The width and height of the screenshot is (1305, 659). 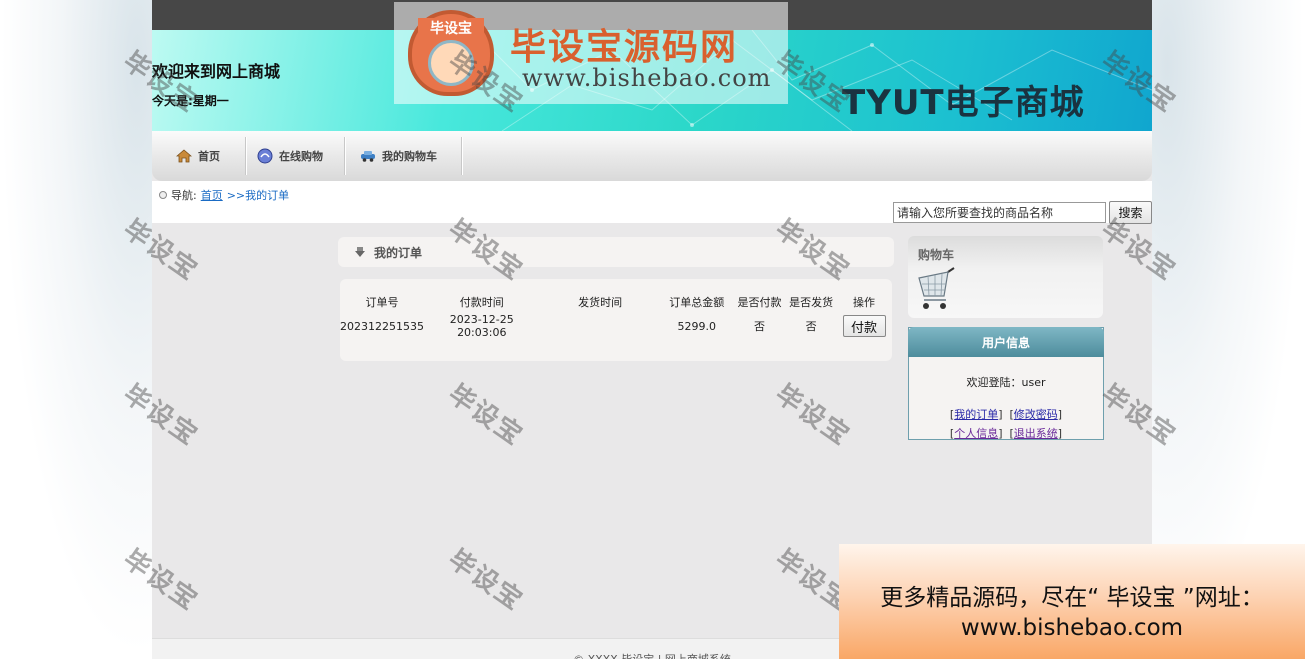 What do you see at coordinates (451, 28) in the screenshot?
I see `logo-emblem-text: 毕设宝` at bounding box center [451, 28].